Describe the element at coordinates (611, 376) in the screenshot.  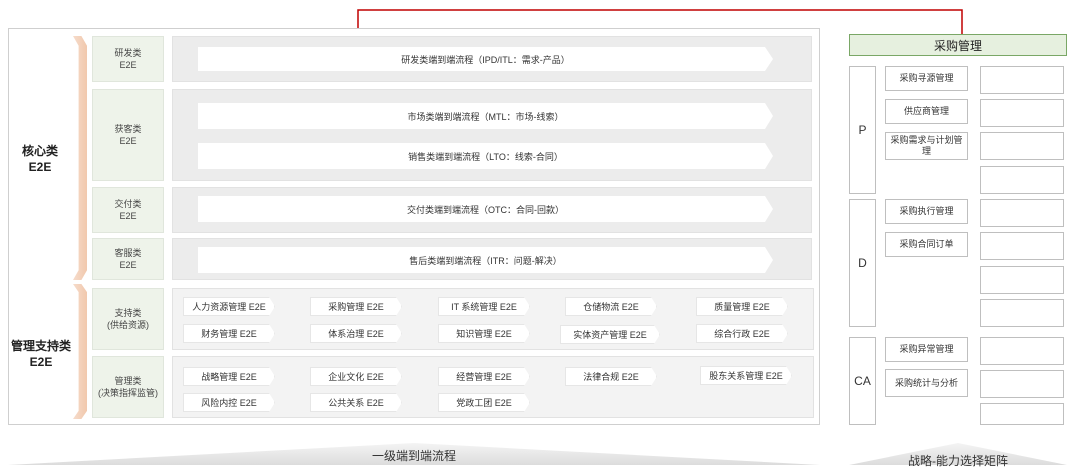
I see `mgmt-item: 法律合规 E2E` at that location.